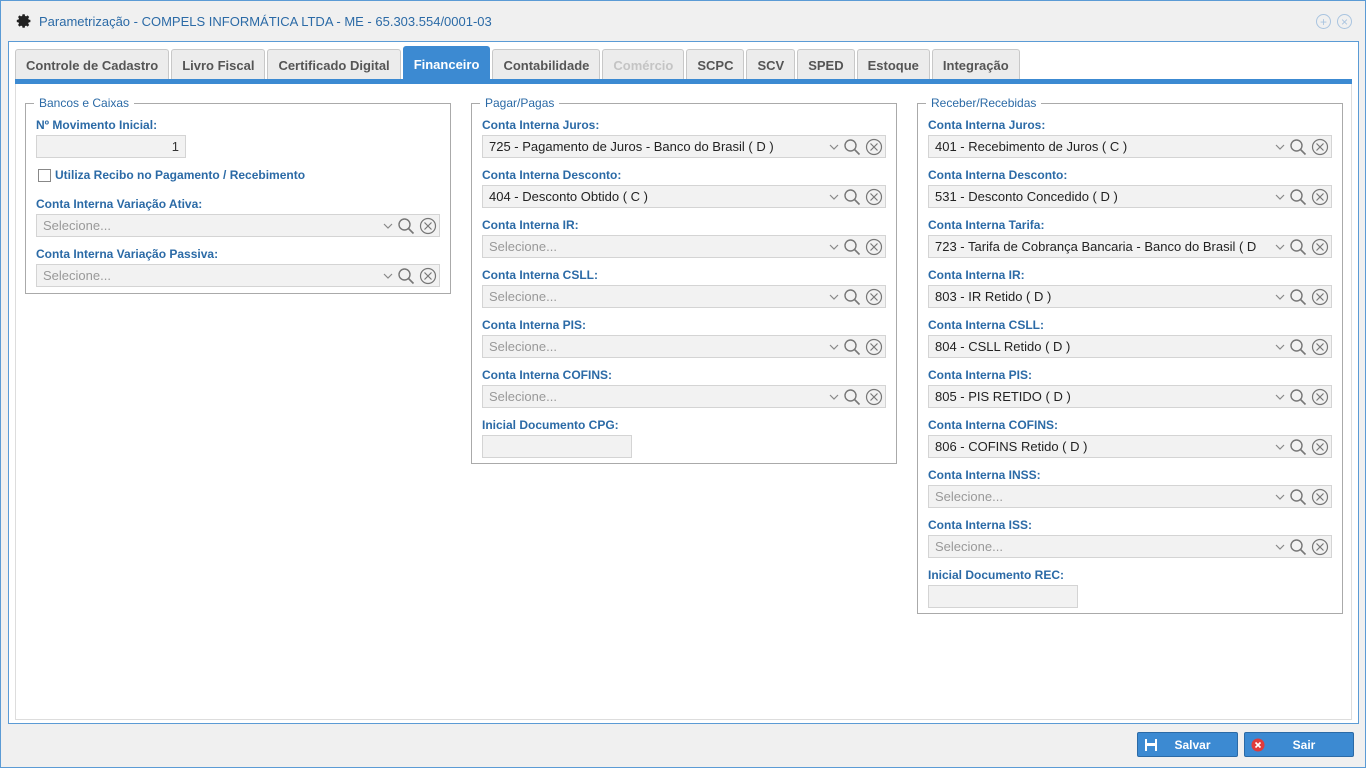 This screenshot has width=1366, height=768. Describe the element at coordinates (547, 375) in the screenshot. I see `pagar-conta-interna-cofins-label: Conta Interna COFINS:` at that location.